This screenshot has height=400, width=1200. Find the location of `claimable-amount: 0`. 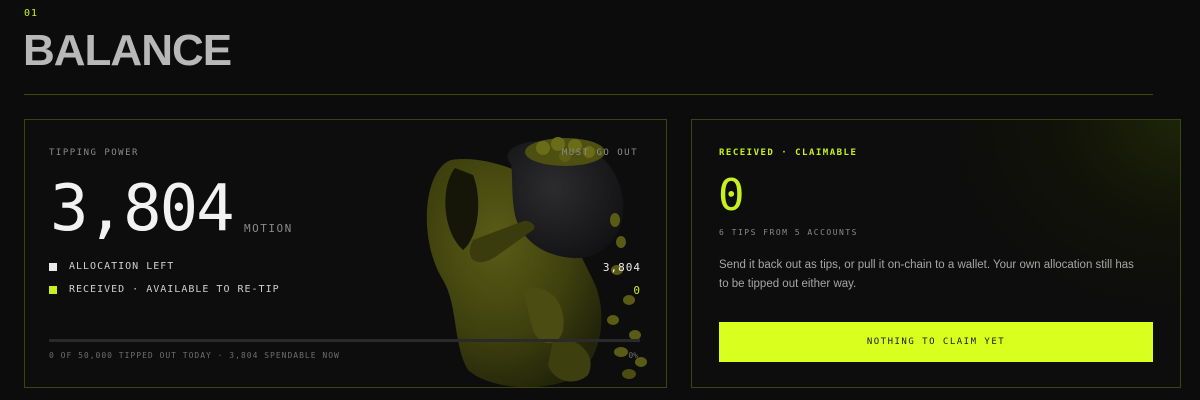

claimable-amount: 0 is located at coordinates (731, 195).